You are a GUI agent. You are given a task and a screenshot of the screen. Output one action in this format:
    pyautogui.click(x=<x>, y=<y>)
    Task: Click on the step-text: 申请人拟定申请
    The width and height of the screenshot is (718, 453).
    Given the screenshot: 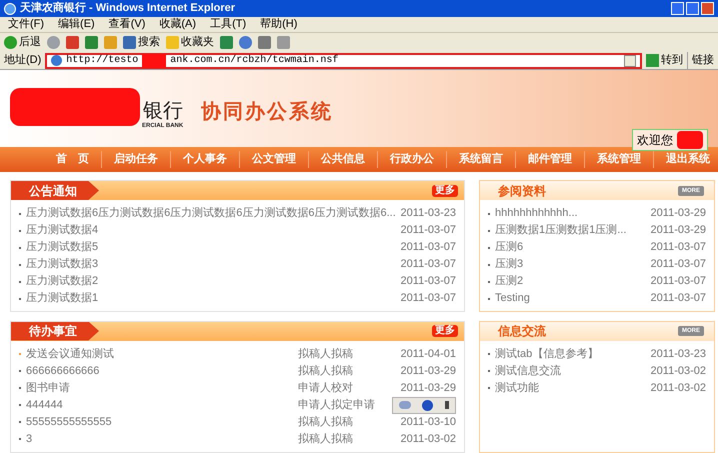 What is the action you would take?
    pyautogui.click(x=337, y=405)
    